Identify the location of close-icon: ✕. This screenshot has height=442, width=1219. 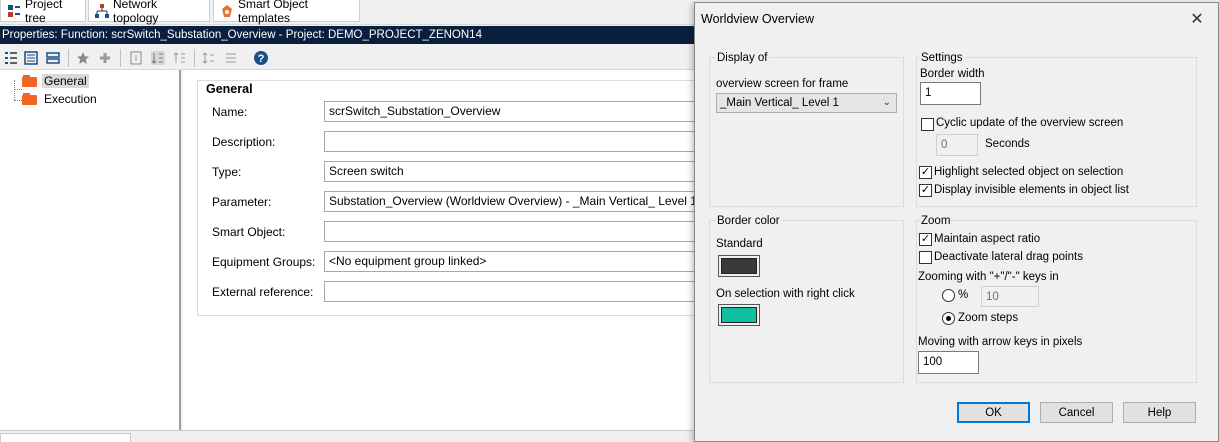
(1197, 19).